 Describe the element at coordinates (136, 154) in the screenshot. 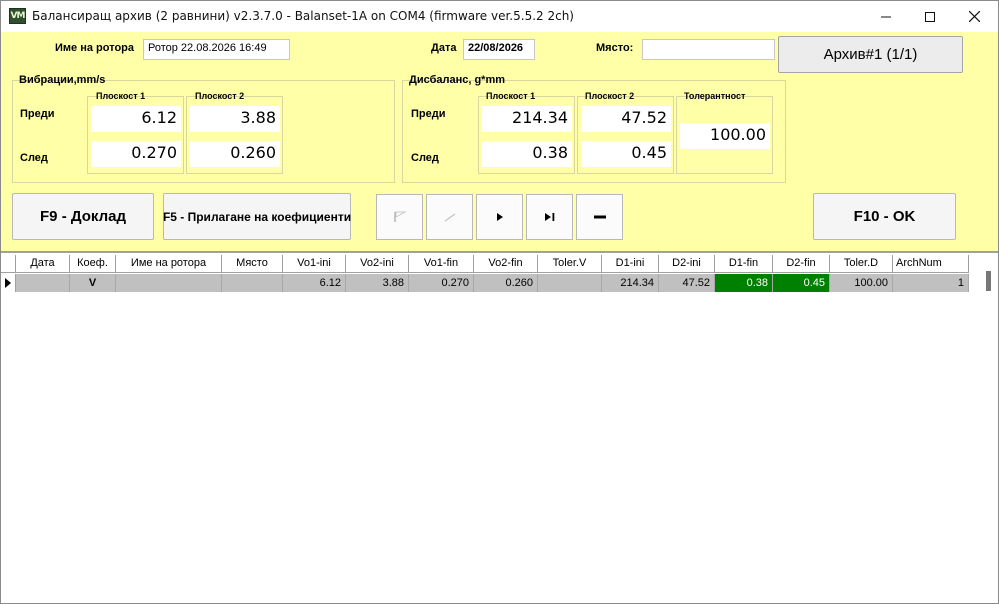

I see `vibration-after-p1: 0.270` at that location.